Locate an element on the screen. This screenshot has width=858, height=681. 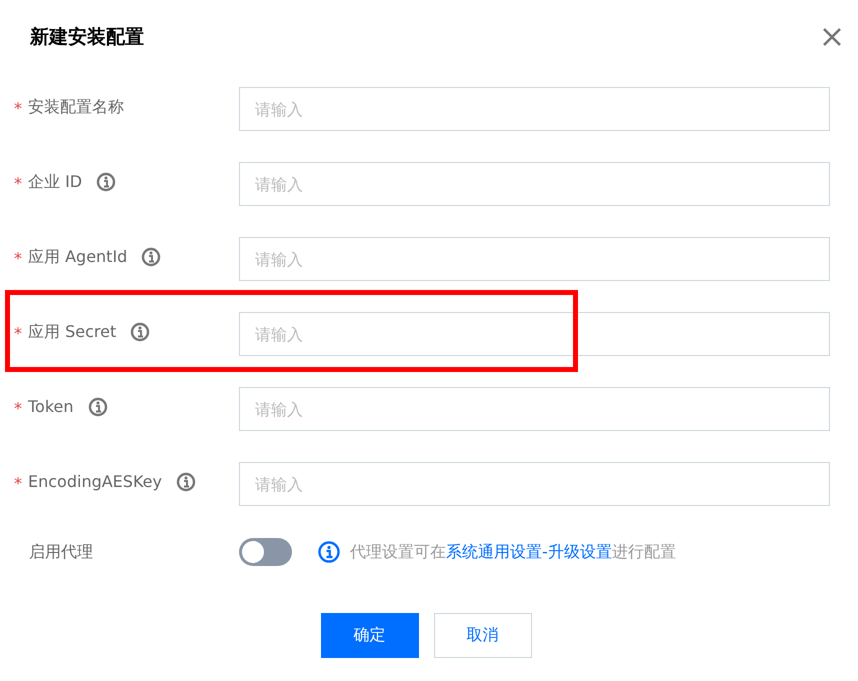
settings-link: 系统通用设置-升级设置 is located at coordinates (529, 551).